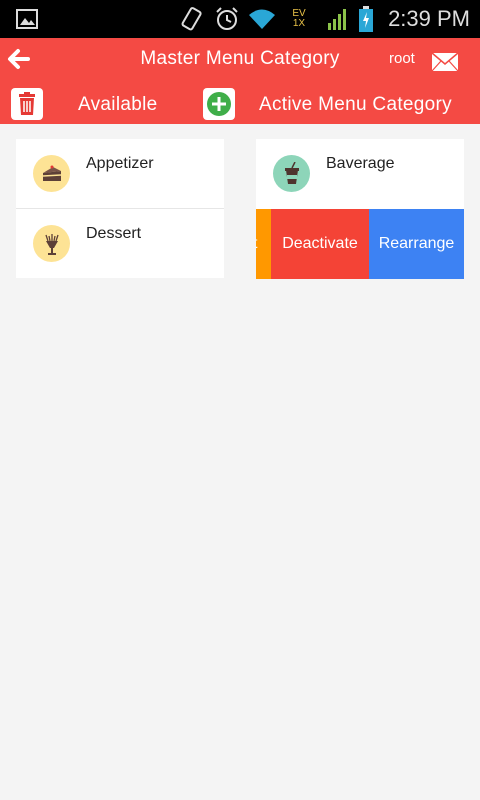 The height and width of the screenshot is (800, 480). I want to click on swipe-actions: t Deactivate Rearrange, so click(360, 244).